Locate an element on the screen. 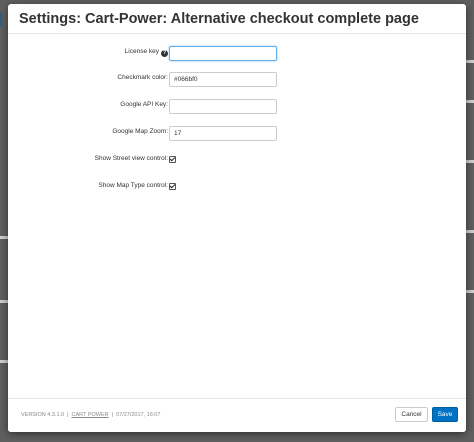 The width and height of the screenshot is (474, 442). google-map-zoom-input is located at coordinates (223, 133).